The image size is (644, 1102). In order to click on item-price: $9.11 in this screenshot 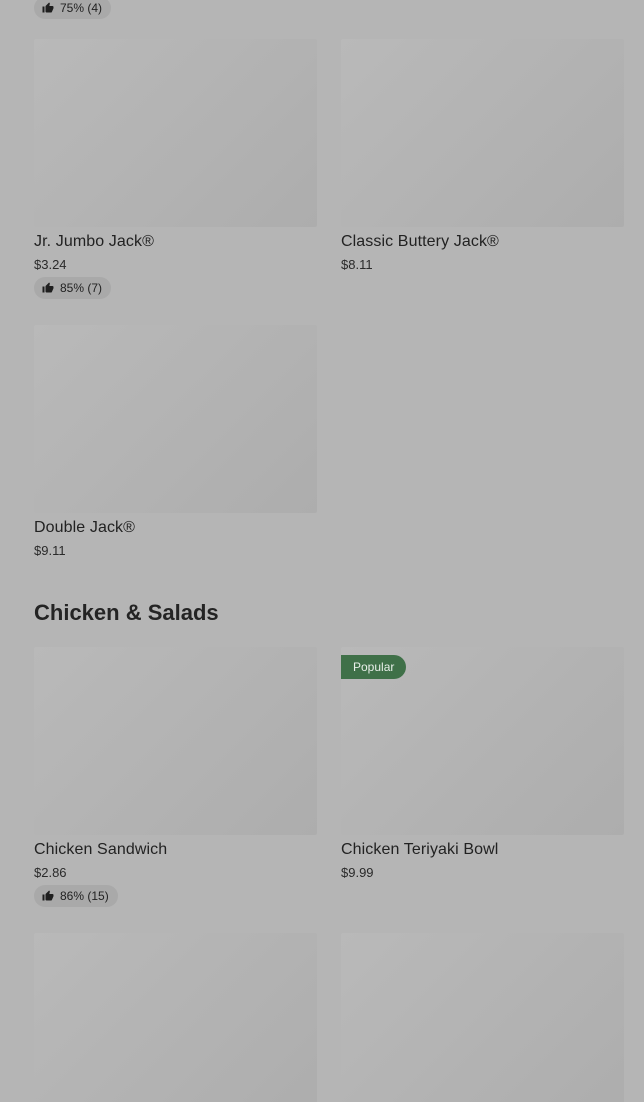, I will do `click(50, 550)`.